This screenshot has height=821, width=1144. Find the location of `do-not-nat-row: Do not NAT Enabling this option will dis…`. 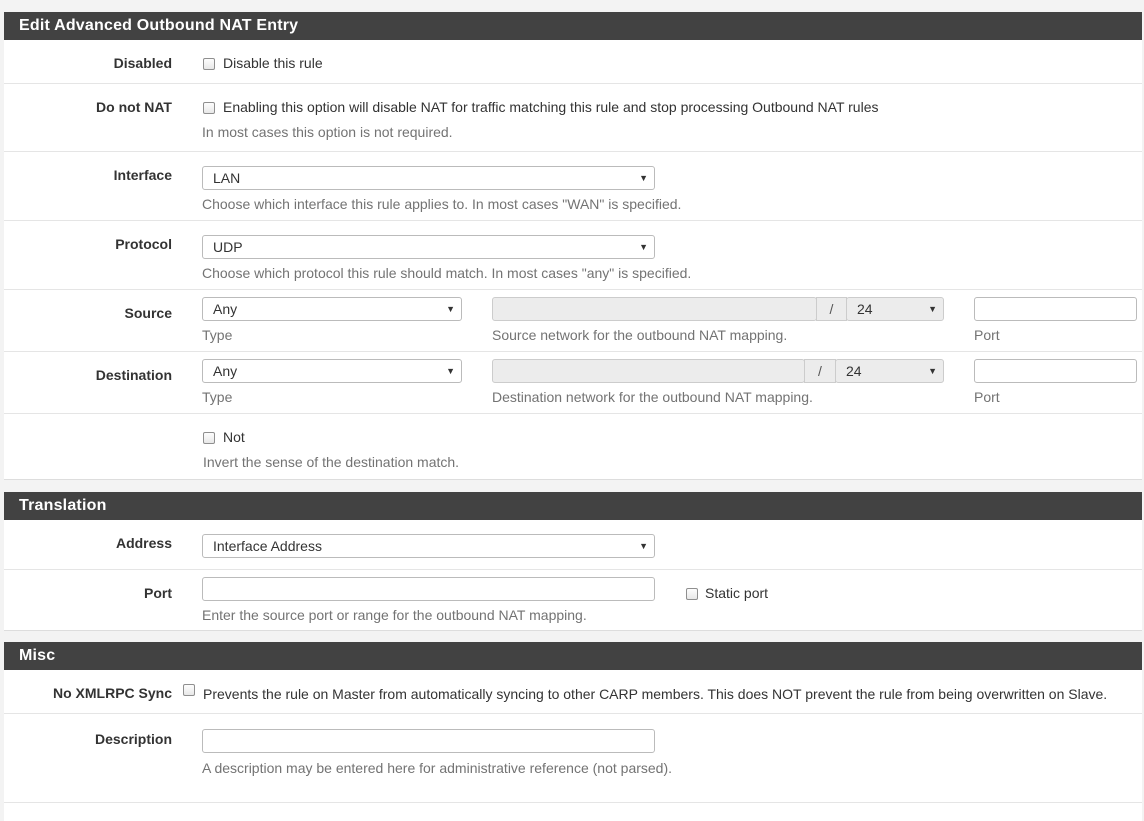

do-not-nat-row: Do not NAT Enabling this option will dis… is located at coordinates (573, 117).